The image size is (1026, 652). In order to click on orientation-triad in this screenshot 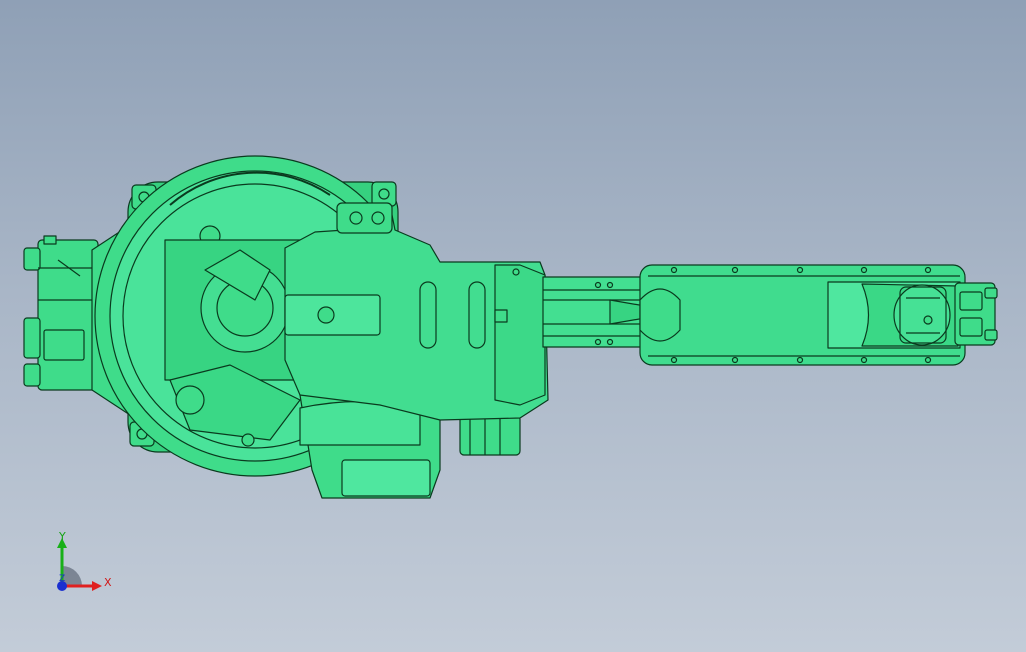, I will do `click(79, 564)`.